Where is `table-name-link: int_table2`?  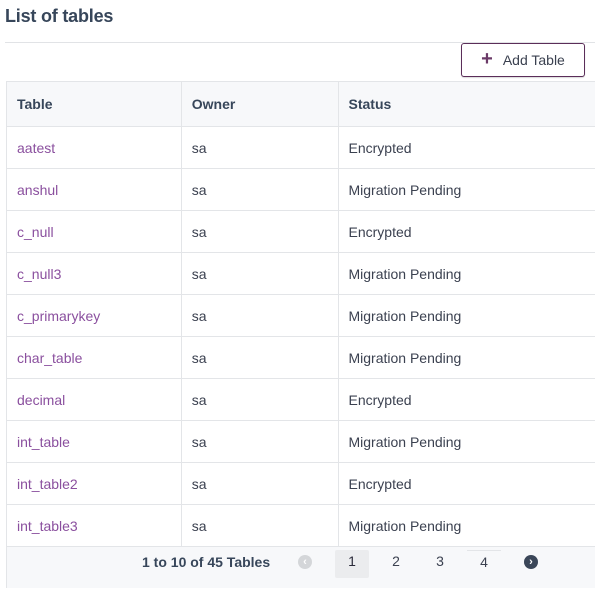 table-name-link: int_table2 is located at coordinates (94, 483).